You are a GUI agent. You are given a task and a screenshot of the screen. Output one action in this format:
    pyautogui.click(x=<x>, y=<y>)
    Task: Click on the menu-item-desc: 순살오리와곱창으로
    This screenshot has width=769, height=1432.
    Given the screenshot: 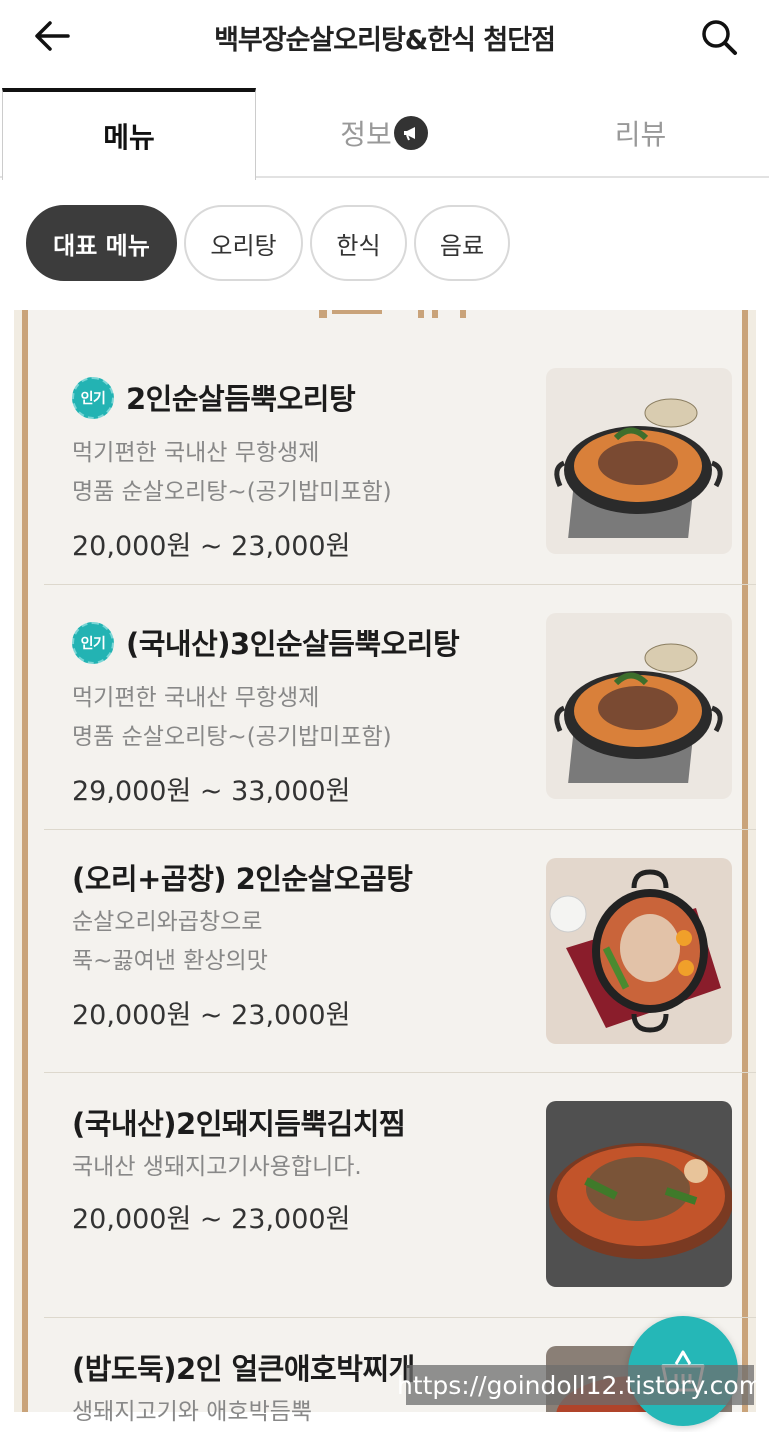 What is the action you would take?
    pyautogui.click(x=167, y=922)
    